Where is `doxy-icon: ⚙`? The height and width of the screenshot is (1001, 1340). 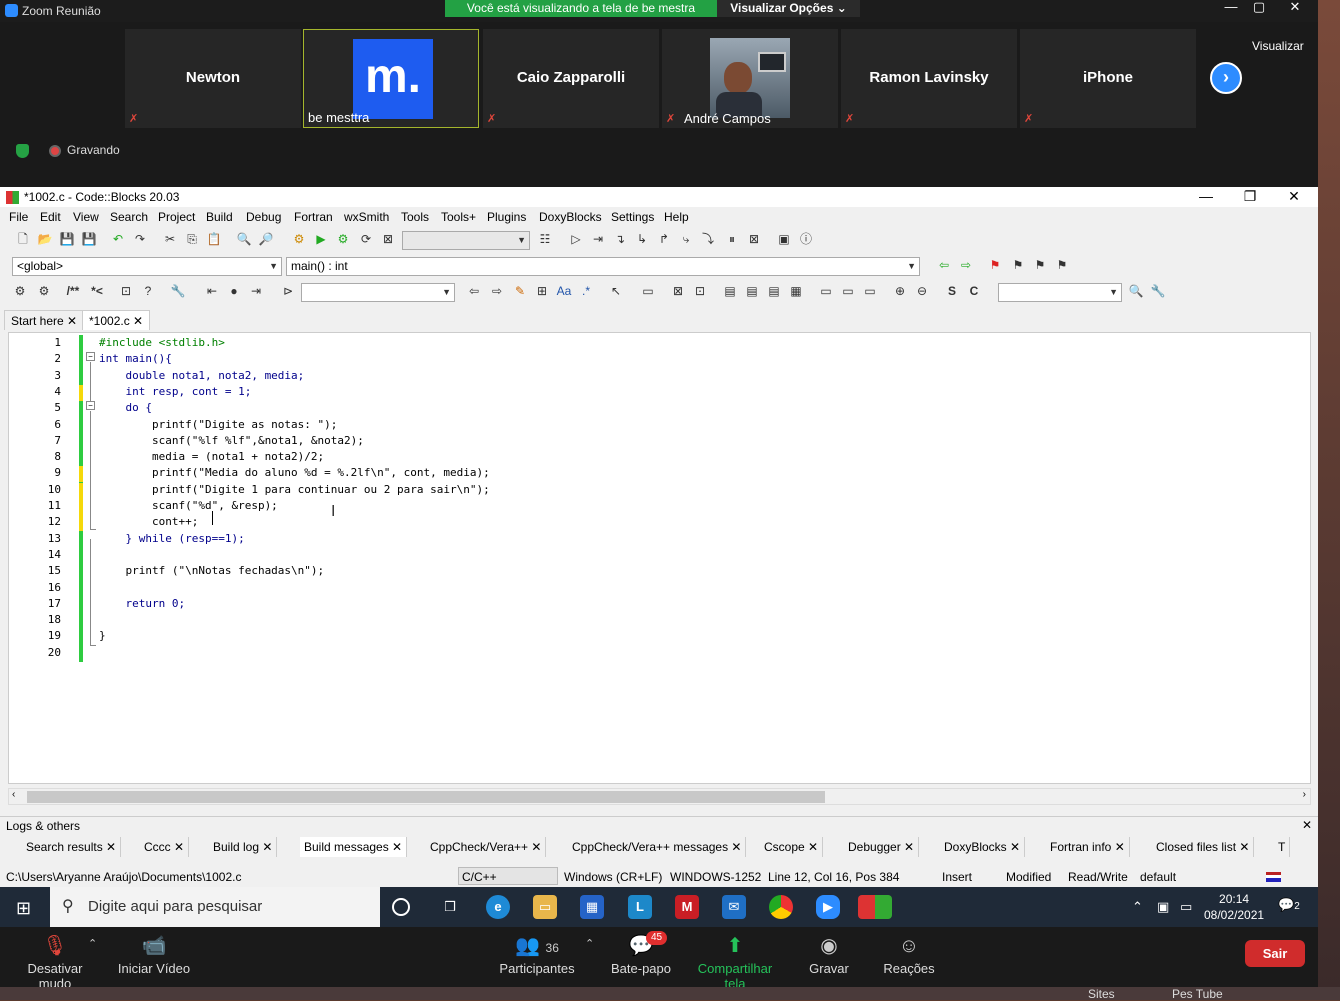 doxy-icon: ⚙ is located at coordinates (20, 292).